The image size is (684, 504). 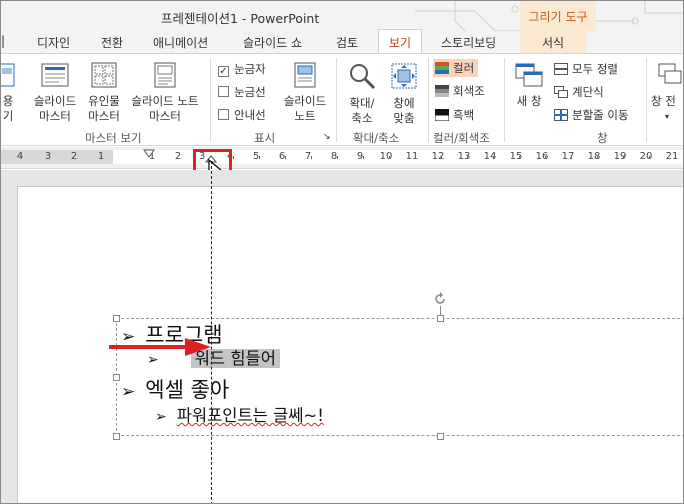 What do you see at coordinates (187, 390) in the screenshot?
I see `bullet-text: 엑셀 좋아` at bounding box center [187, 390].